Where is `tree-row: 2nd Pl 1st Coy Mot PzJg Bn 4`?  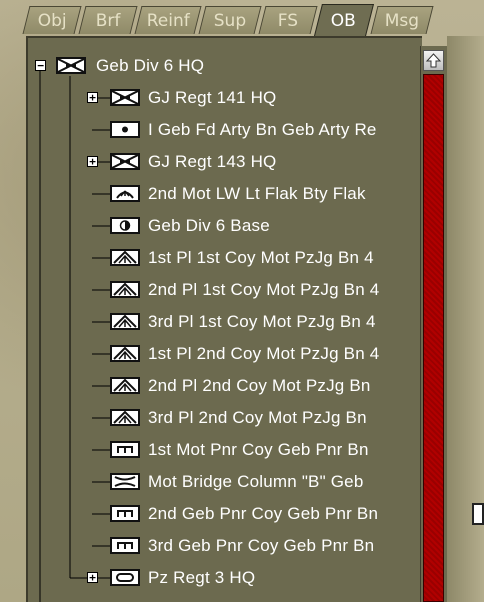
tree-row: 2nd Pl 1st Coy Mot PzJg Bn 4 is located at coordinates (225, 290).